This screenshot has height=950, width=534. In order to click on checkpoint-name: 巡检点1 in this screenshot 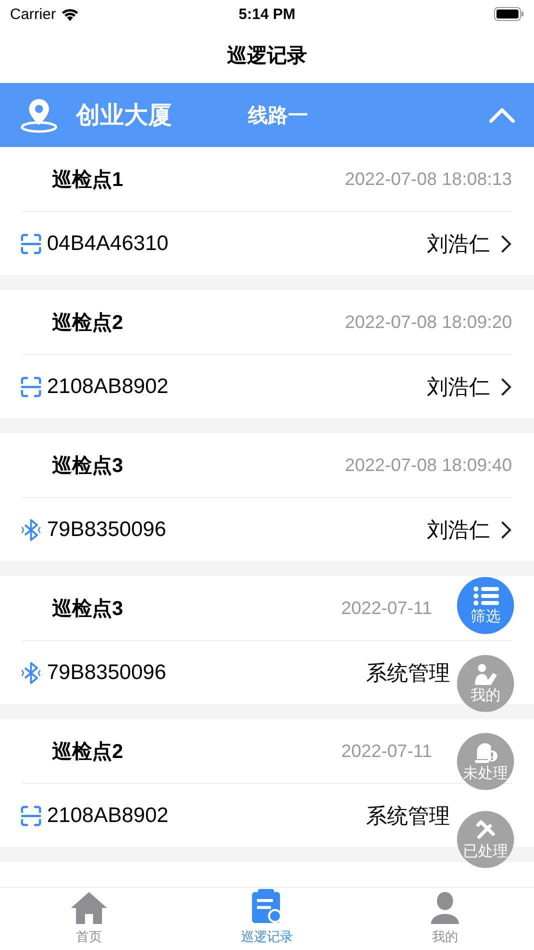, I will do `click(88, 180)`.